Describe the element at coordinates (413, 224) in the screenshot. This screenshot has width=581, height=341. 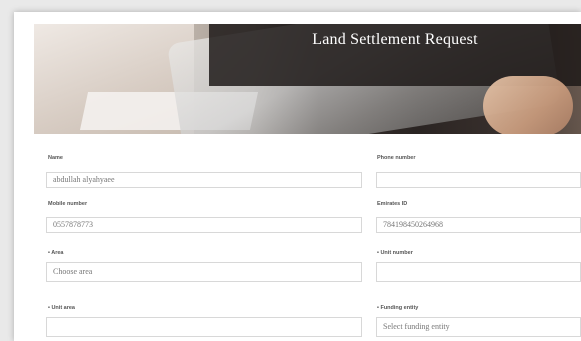
I see `emirates-id-value: 784198450264968` at that location.